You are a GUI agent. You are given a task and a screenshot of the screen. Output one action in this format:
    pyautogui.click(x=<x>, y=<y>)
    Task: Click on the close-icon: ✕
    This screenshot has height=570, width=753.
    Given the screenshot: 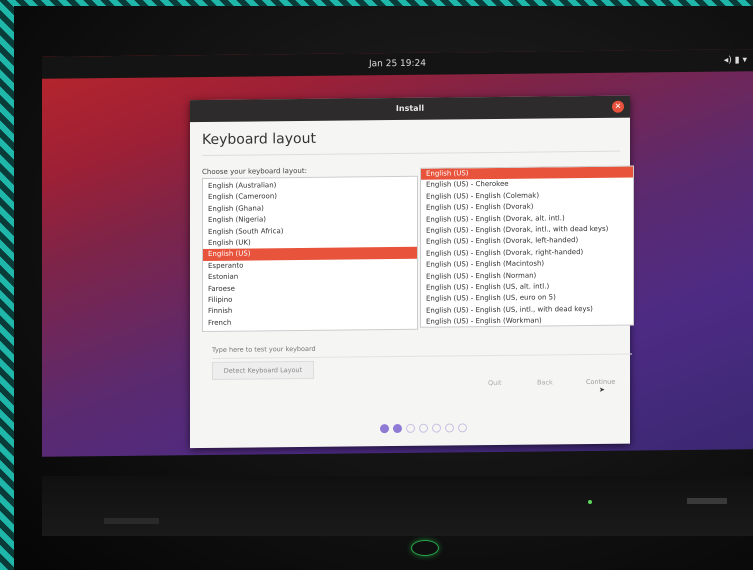 What is the action you would take?
    pyautogui.click(x=618, y=106)
    